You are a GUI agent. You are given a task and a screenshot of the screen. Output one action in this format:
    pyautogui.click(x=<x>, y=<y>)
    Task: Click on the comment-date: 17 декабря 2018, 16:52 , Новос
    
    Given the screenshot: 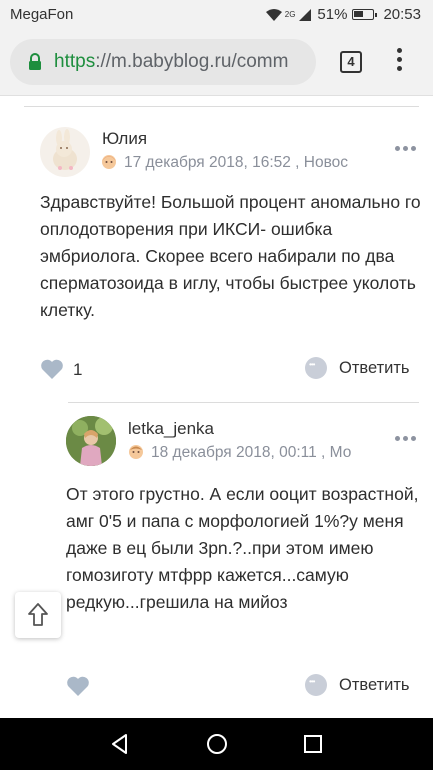 What is the action you would take?
    pyautogui.click(x=236, y=162)
    